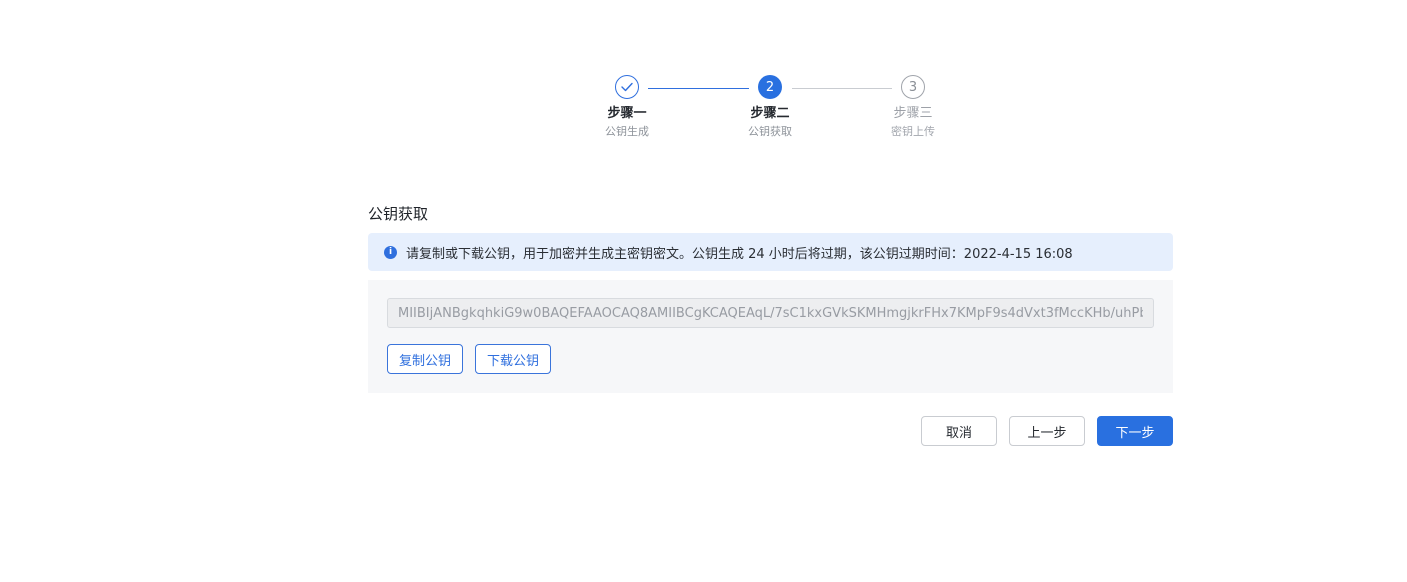 Image resolution: width=1407 pixels, height=582 pixels. Describe the element at coordinates (770, 313) in the screenshot. I see `public-key-field` at that location.